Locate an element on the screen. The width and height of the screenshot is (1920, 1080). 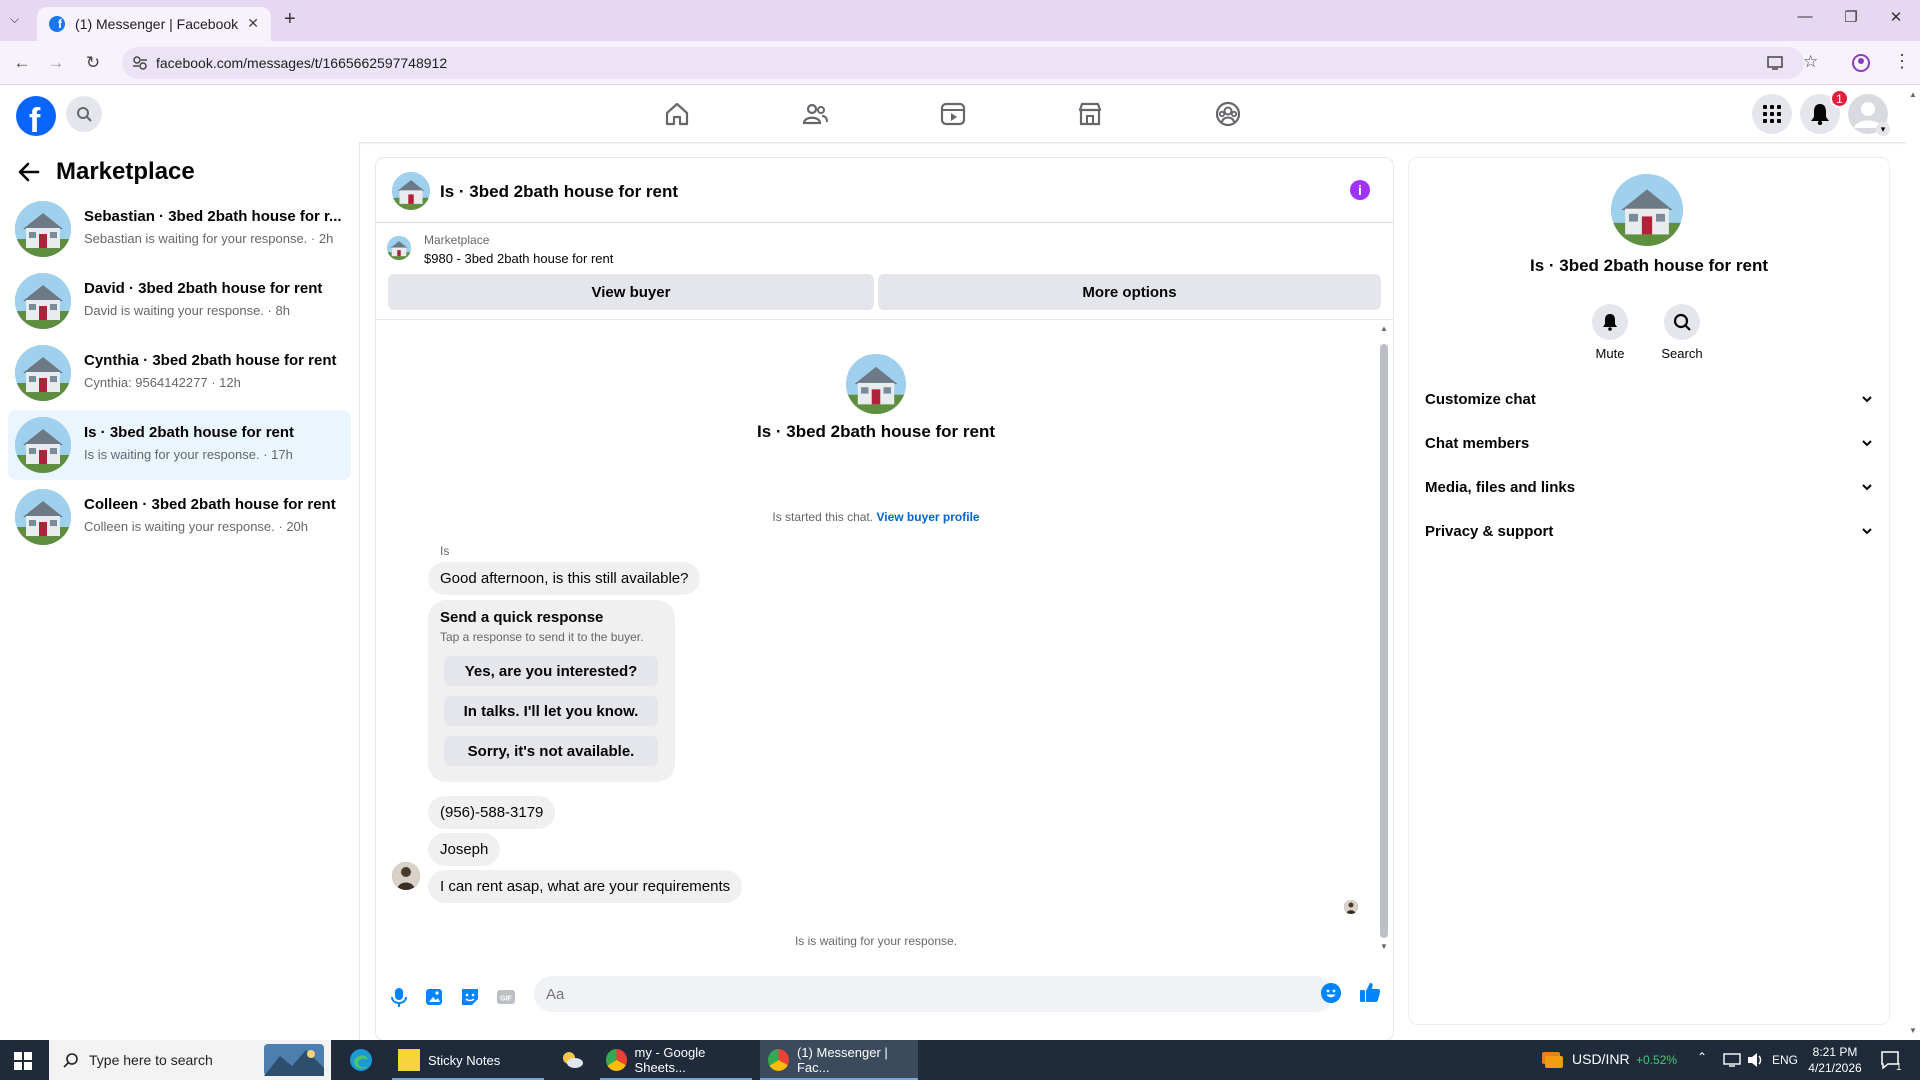
edge-browser-icon is located at coordinates (361, 1060).